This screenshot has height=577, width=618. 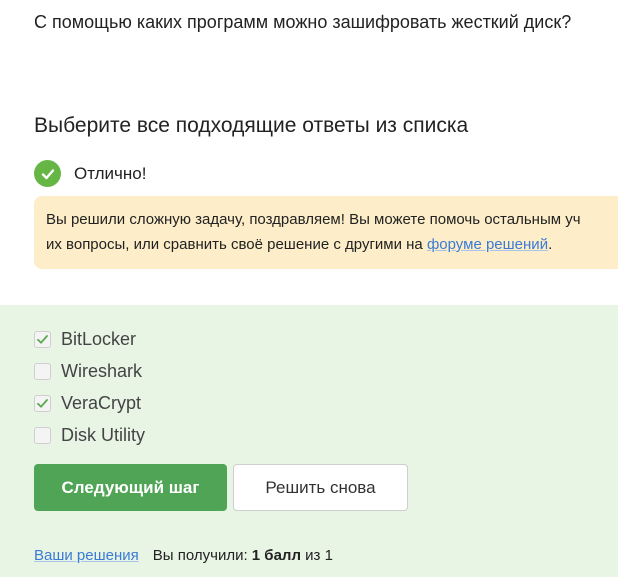 I want to click on option-wireshark: Wireshark, so click(x=89, y=371).